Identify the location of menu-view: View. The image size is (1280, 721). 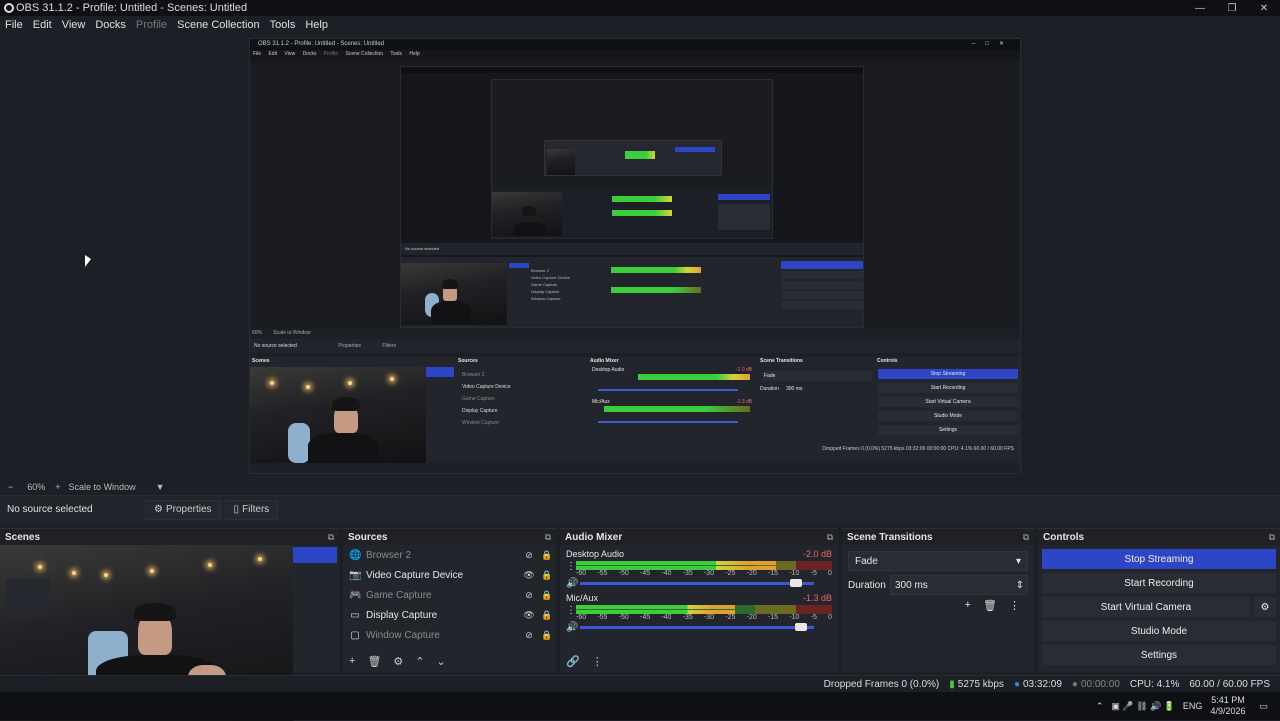
(74, 25).